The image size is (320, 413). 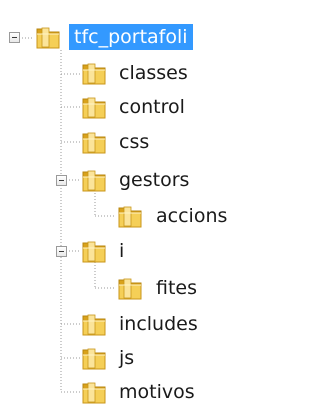 What do you see at coordinates (176, 288) in the screenshot?
I see `tree-node-label: fites` at bounding box center [176, 288].